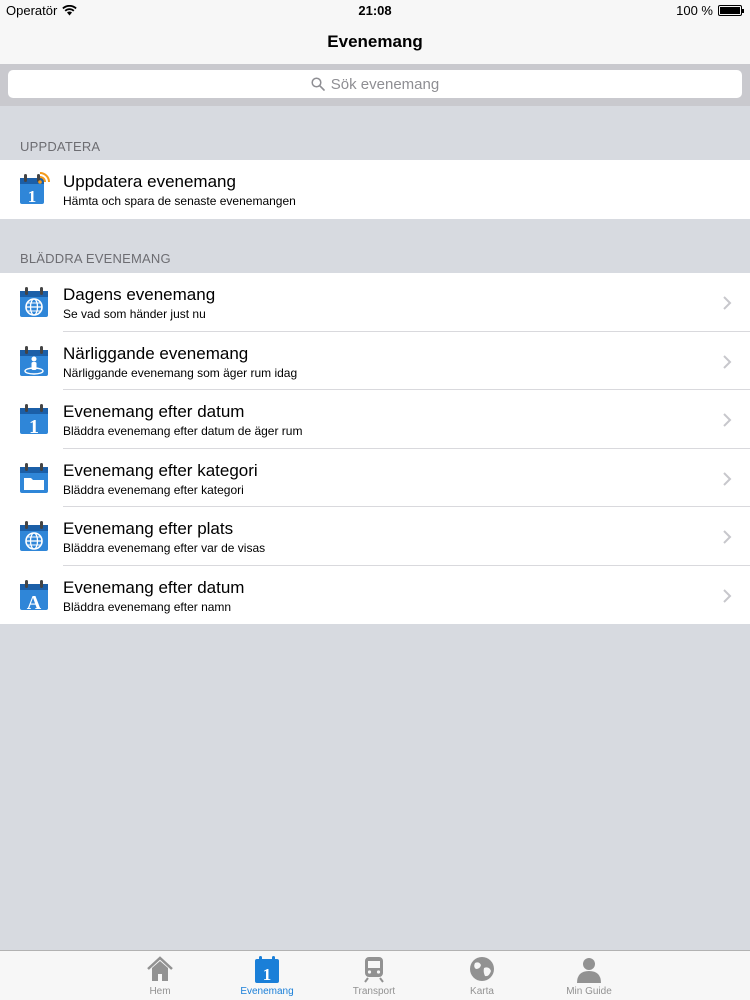  Describe the element at coordinates (95, 258) in the screenshot. I see `section-header-browse: BLÄDDRA EVENEMANG` at that location.